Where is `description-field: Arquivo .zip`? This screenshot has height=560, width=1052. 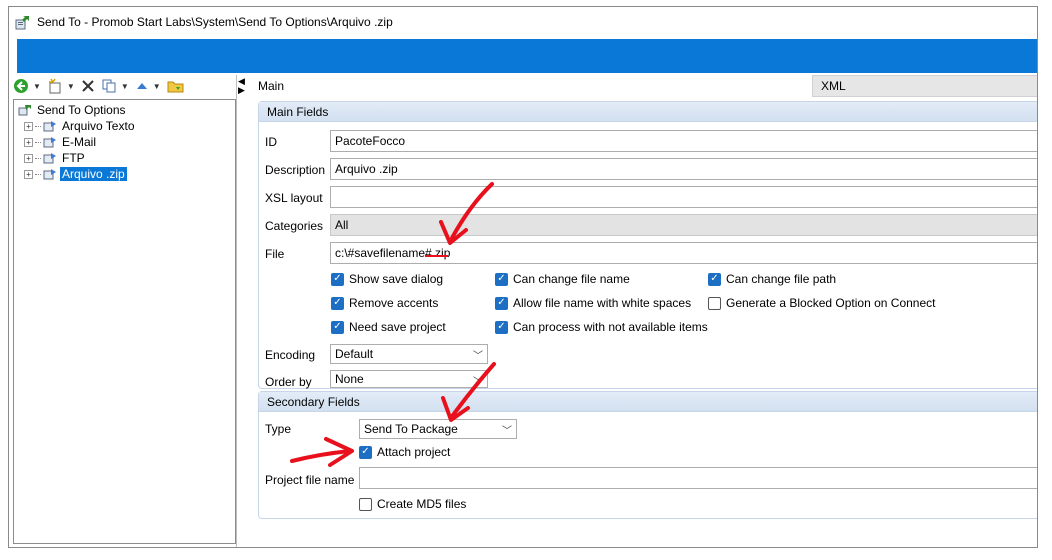 description-field: Arquivo .zip is located at coordinates (683, 169).